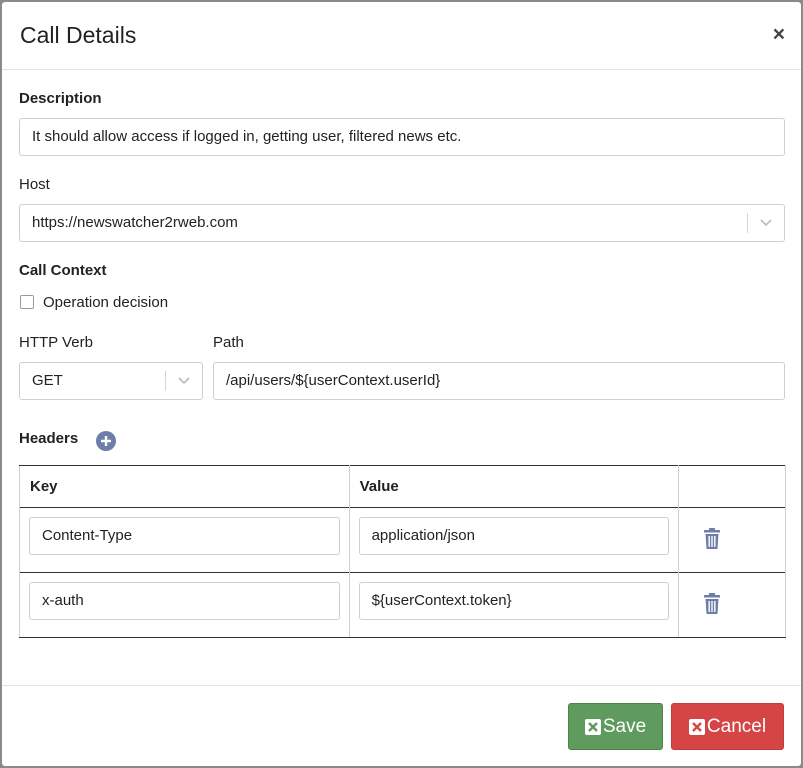 This screenshot has height=768, width=803. I want to click on value-cell: application/json, so click(514, 540).